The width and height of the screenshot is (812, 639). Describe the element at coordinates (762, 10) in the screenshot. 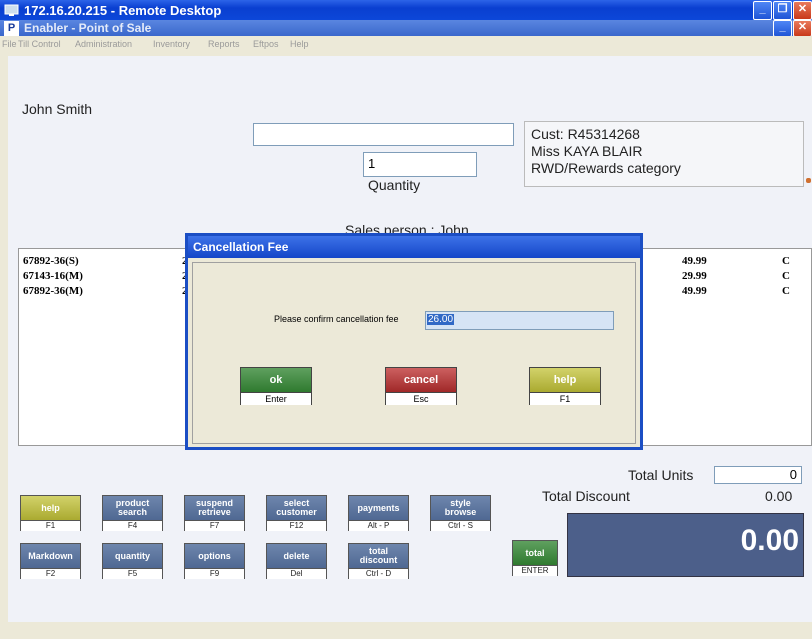

I see `minimize-button: _` at that location.